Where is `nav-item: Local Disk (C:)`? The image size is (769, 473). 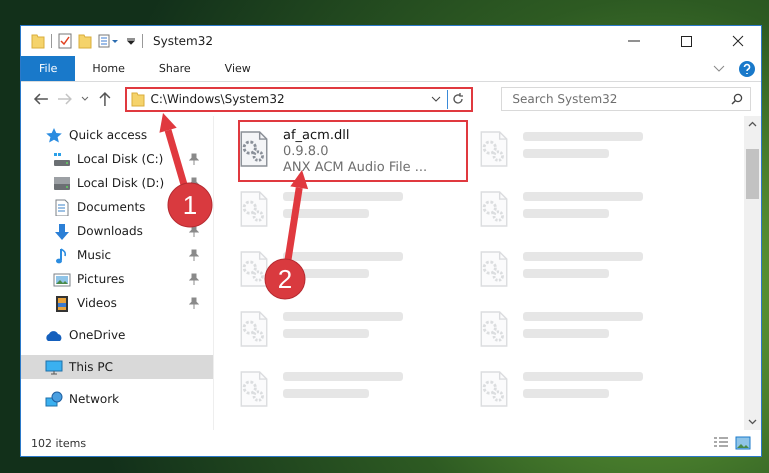
nav-item: Local Disk (C:) is located at coordinates (117, 159).